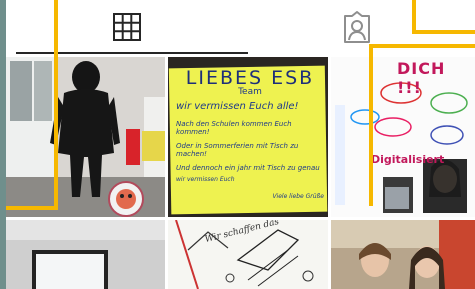  Describe the element at coordinates (408, 159) in the screenshot. I see `collage-side-text: Digitalisiert` at that location.